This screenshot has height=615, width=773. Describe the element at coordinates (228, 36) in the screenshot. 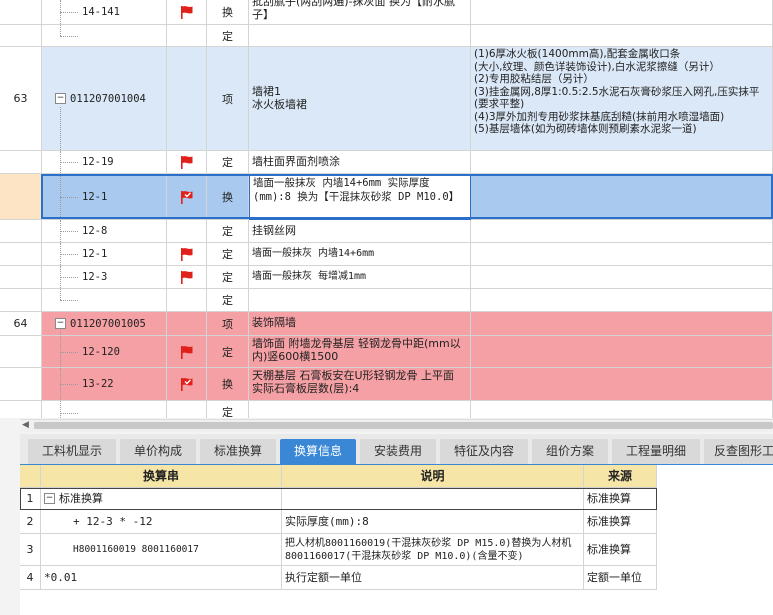

I see `unit-cell: 定` at that location.